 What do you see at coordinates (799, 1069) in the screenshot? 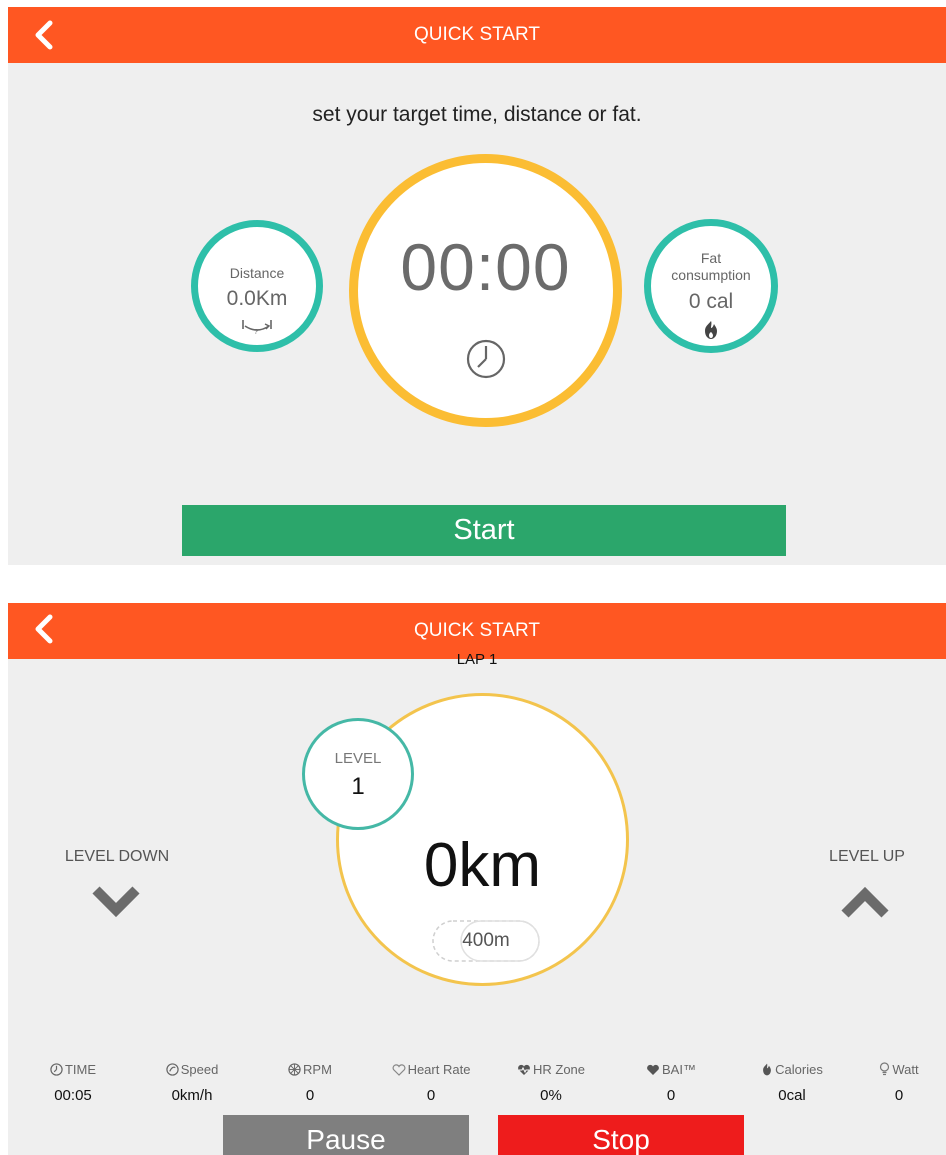
I see `stat-label: Calories` at bounding box center [799, 1069].